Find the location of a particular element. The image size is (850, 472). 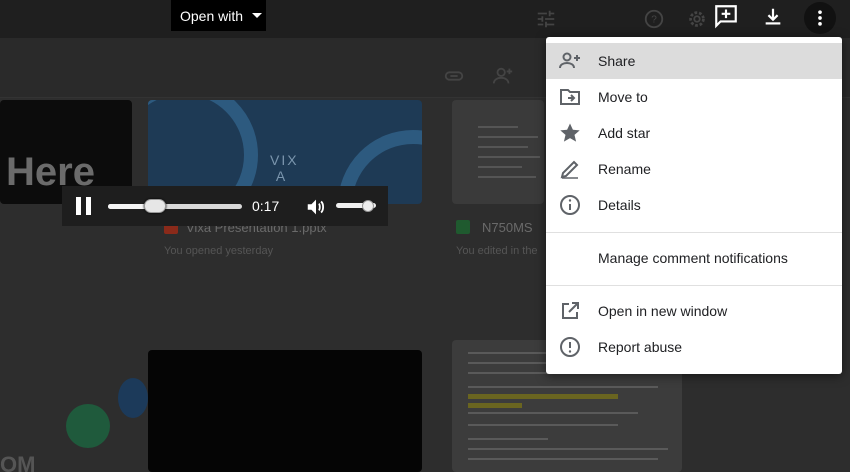

menu-item-share: Share is located at coordinates (694, 61).